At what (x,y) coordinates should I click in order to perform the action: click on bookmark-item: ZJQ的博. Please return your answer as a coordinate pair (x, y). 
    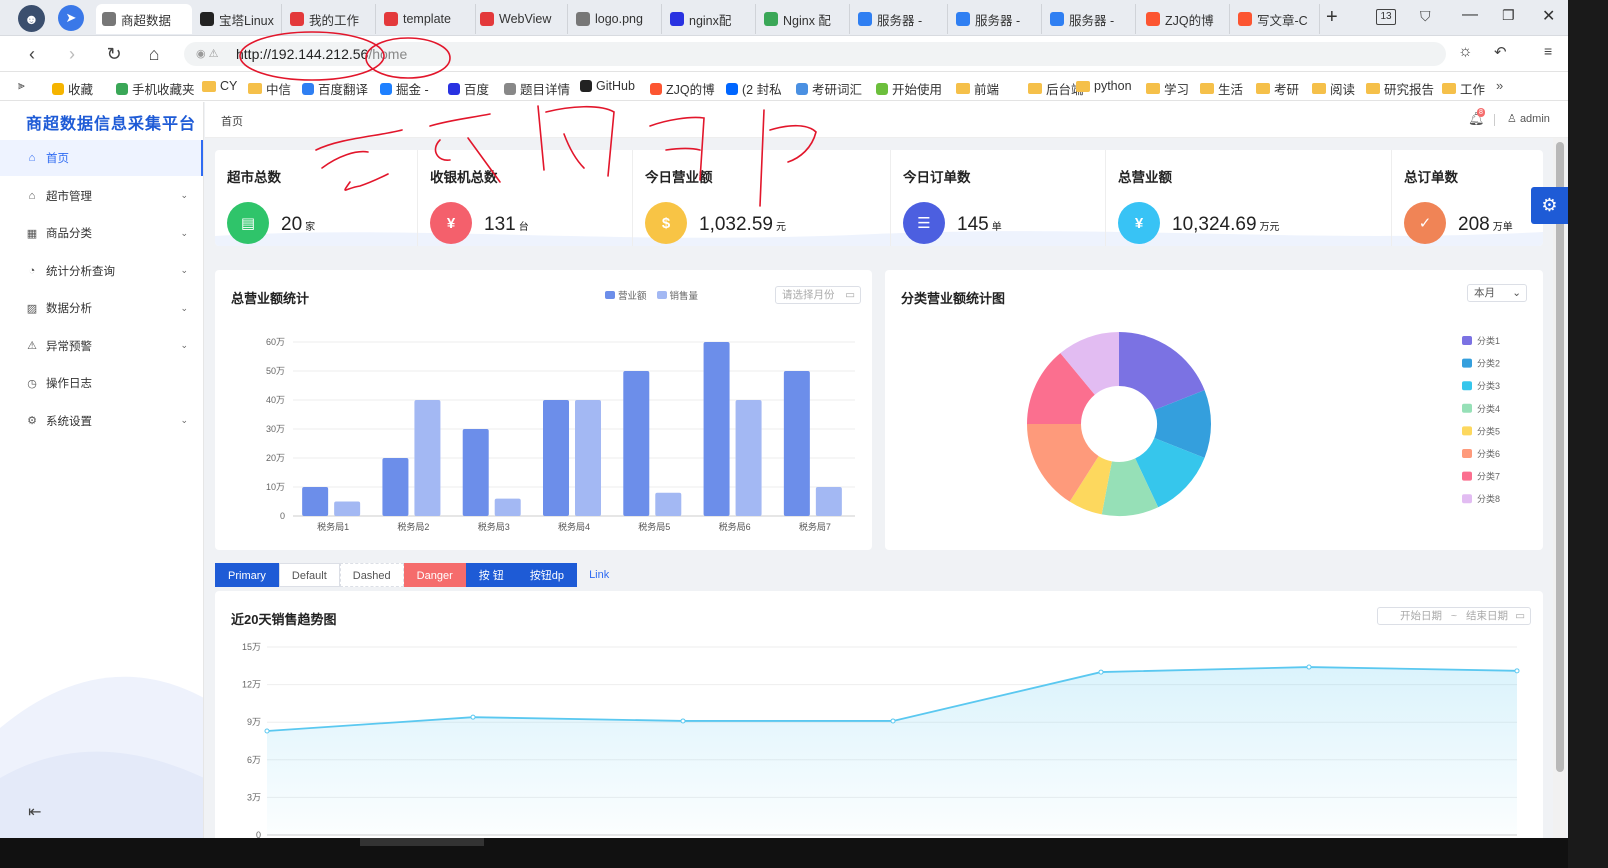
    Looking at the image, I should click on (682, 88).